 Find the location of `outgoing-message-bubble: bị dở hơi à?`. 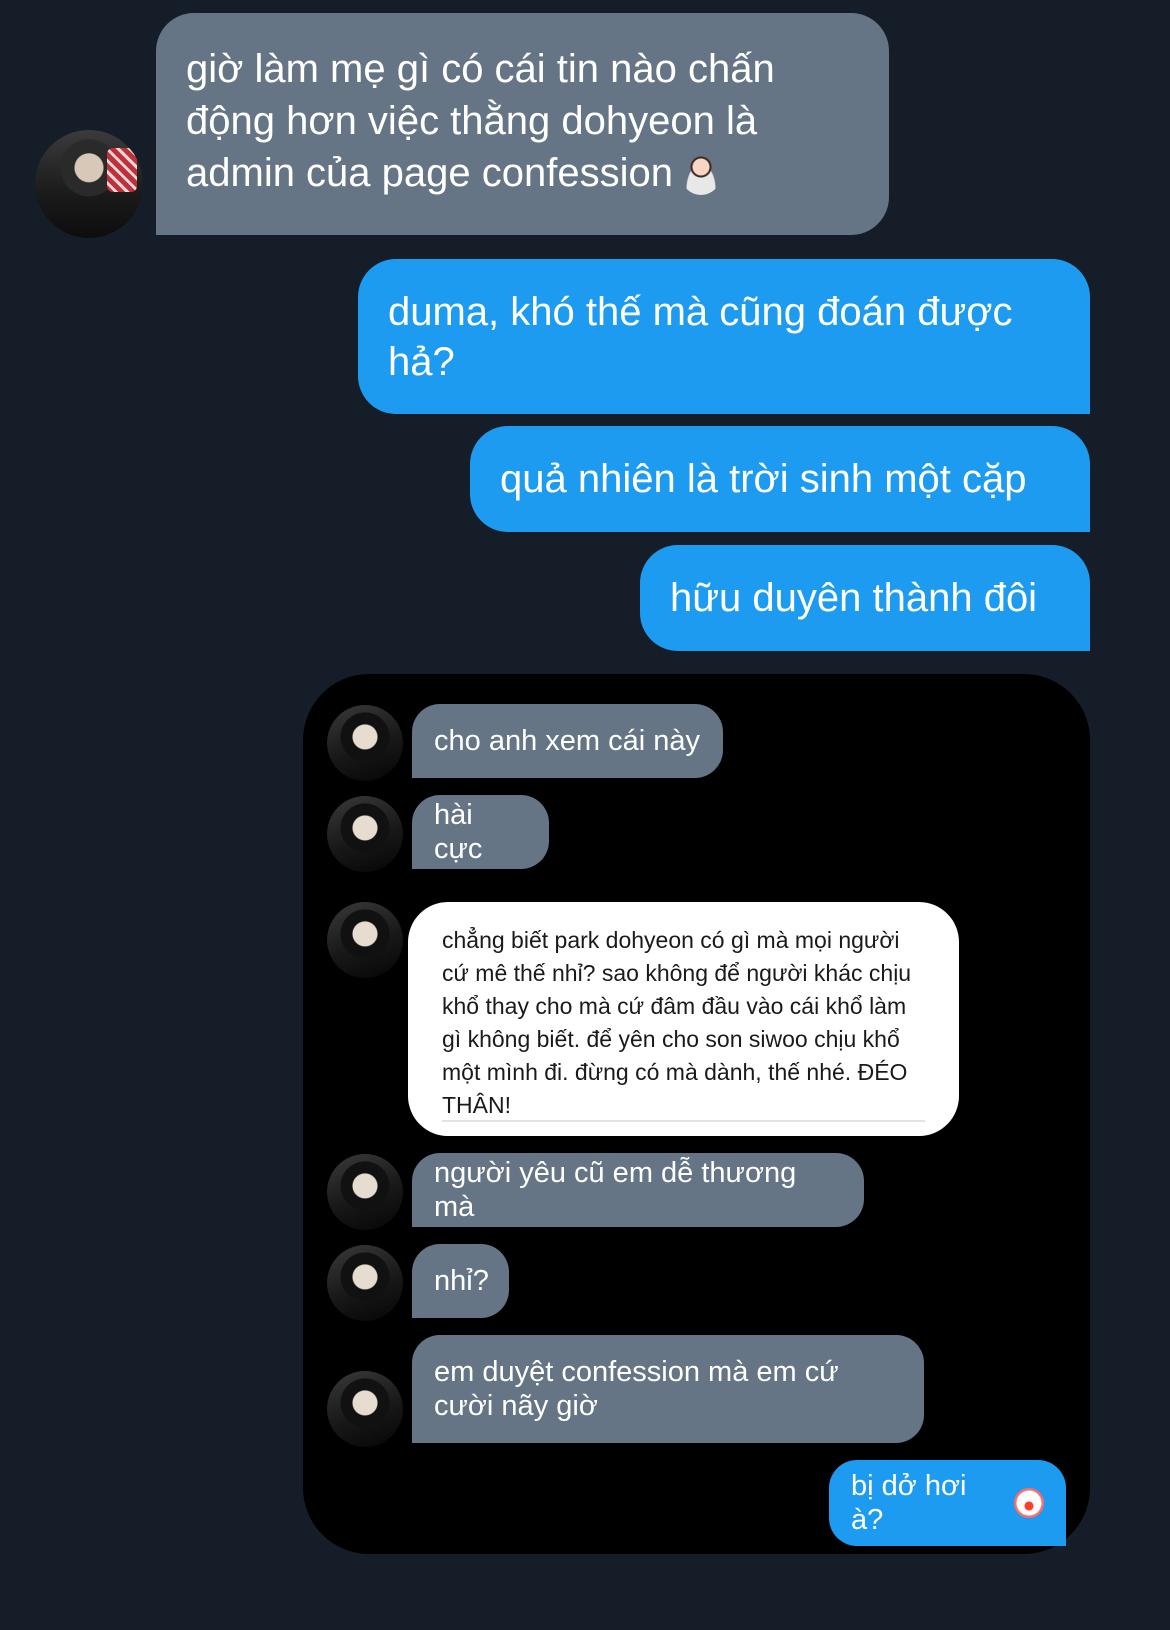

outgoing-message-bubble: bị dở hơi à? is located at coordinates (947, 1503).